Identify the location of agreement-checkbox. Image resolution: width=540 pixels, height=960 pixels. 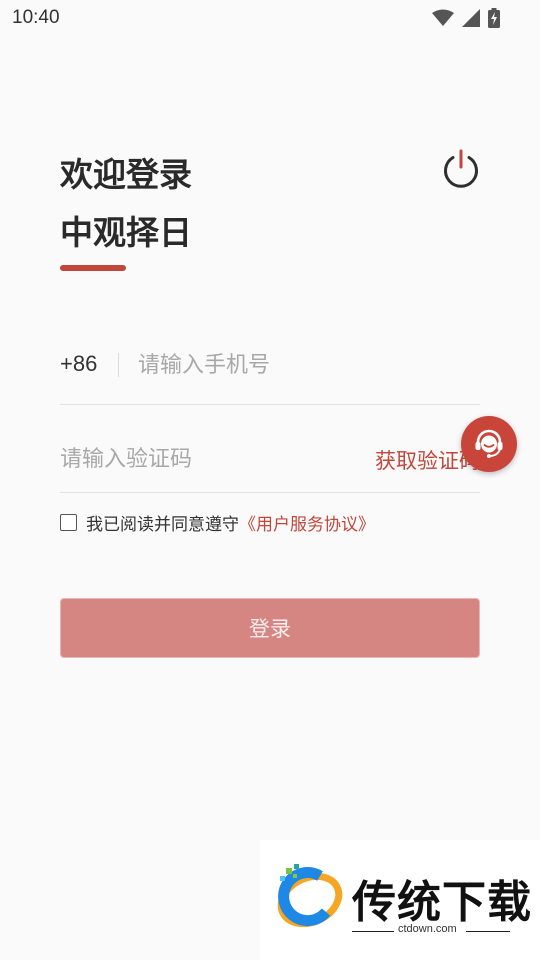
(68, 522).